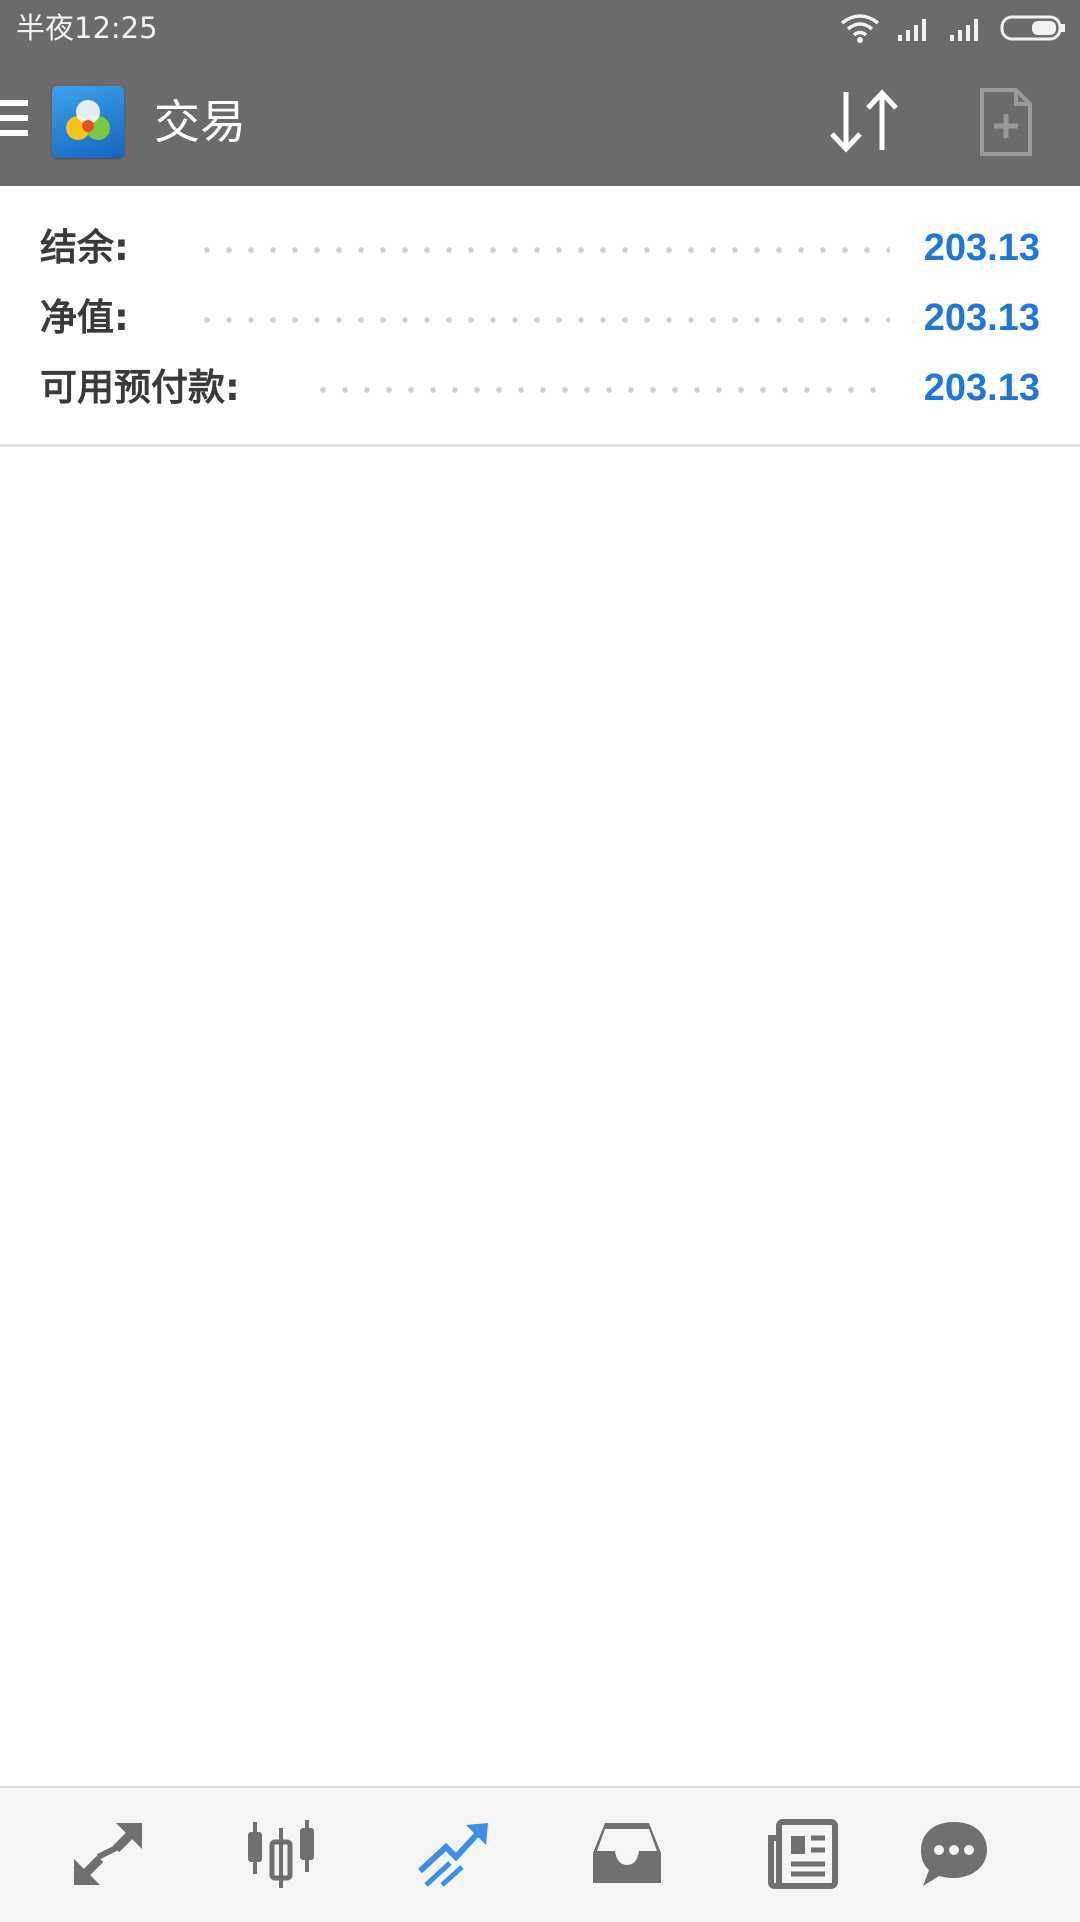 The image size is (1080, 1922). I want to click on nav-quotes, so click(108, 1854).